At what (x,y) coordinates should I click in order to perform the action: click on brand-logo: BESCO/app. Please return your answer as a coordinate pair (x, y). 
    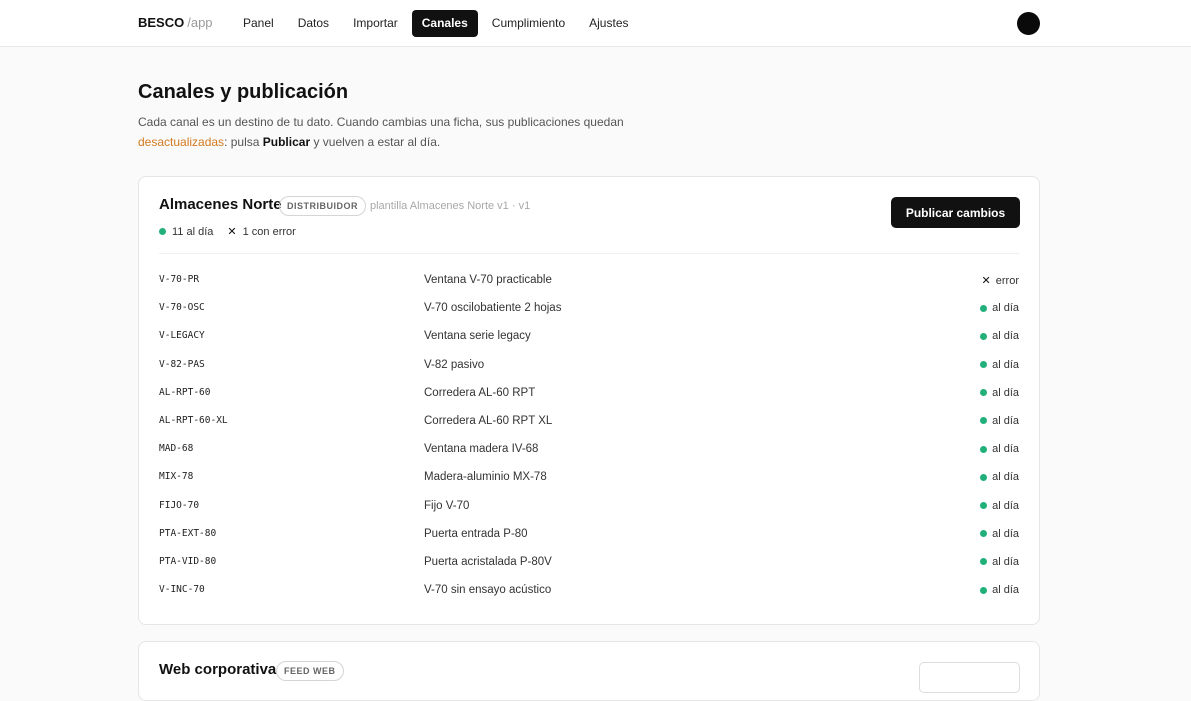
    Looking at the image, I should click on (175, 22).